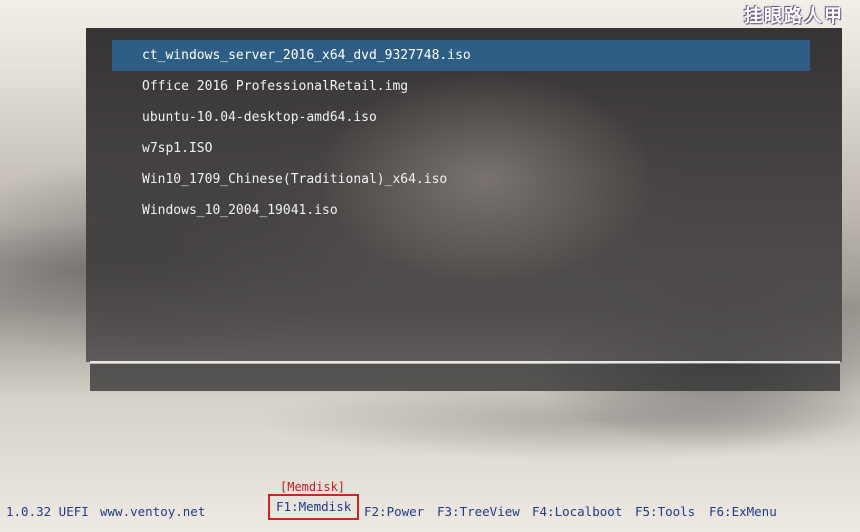  I want to click on mode-hint-label: [Memdisk], so click(313, 487).